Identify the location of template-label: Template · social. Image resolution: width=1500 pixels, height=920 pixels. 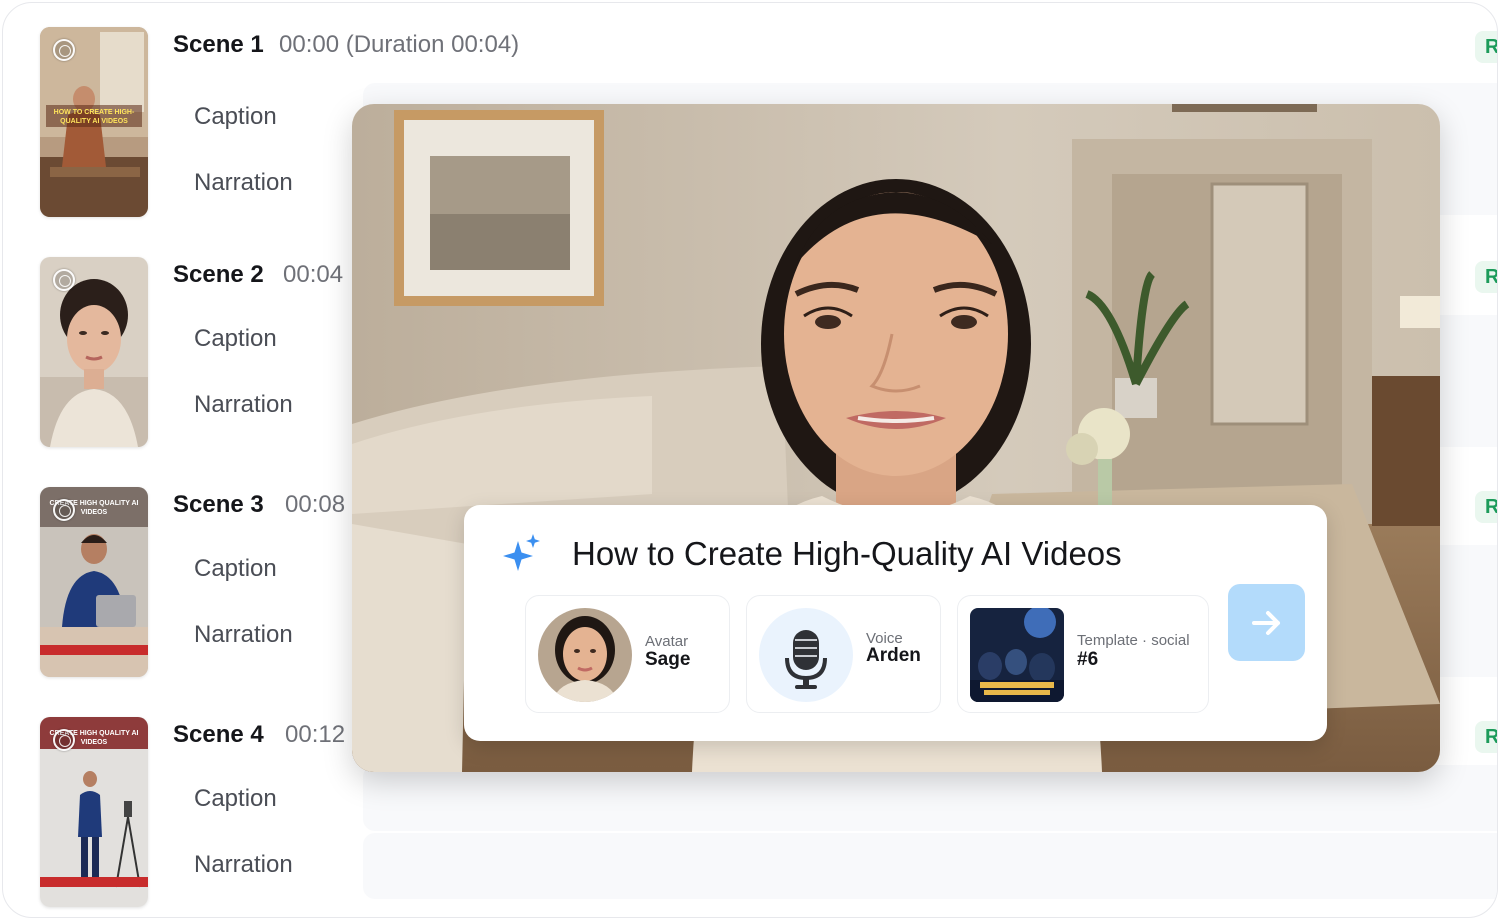
(1133, 640).